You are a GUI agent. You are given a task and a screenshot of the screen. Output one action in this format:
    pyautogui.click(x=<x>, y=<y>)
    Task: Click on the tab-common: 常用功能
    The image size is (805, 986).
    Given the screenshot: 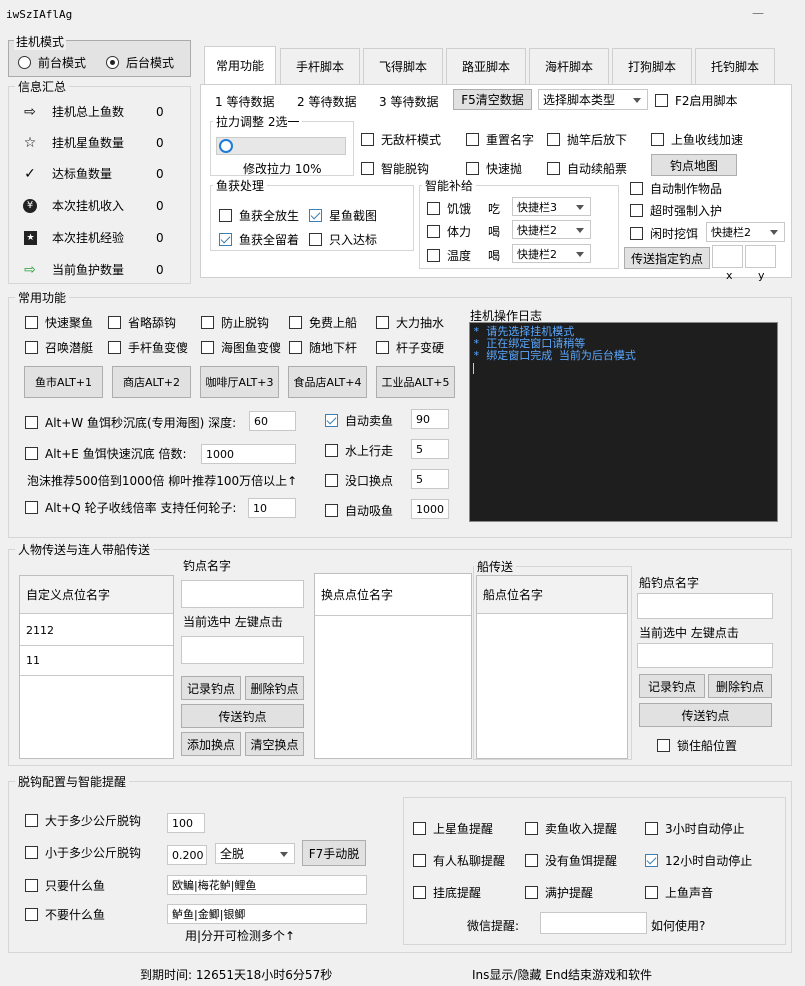 What is the action you would take?
    pyautogui.click(x=240, y=65)
    